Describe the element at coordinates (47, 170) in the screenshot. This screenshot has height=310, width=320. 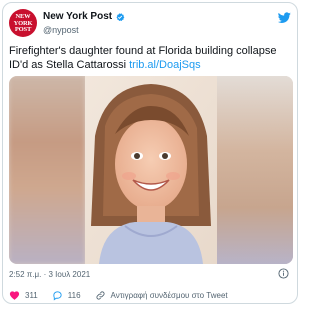
I see `blurred-photo-left` at that location.